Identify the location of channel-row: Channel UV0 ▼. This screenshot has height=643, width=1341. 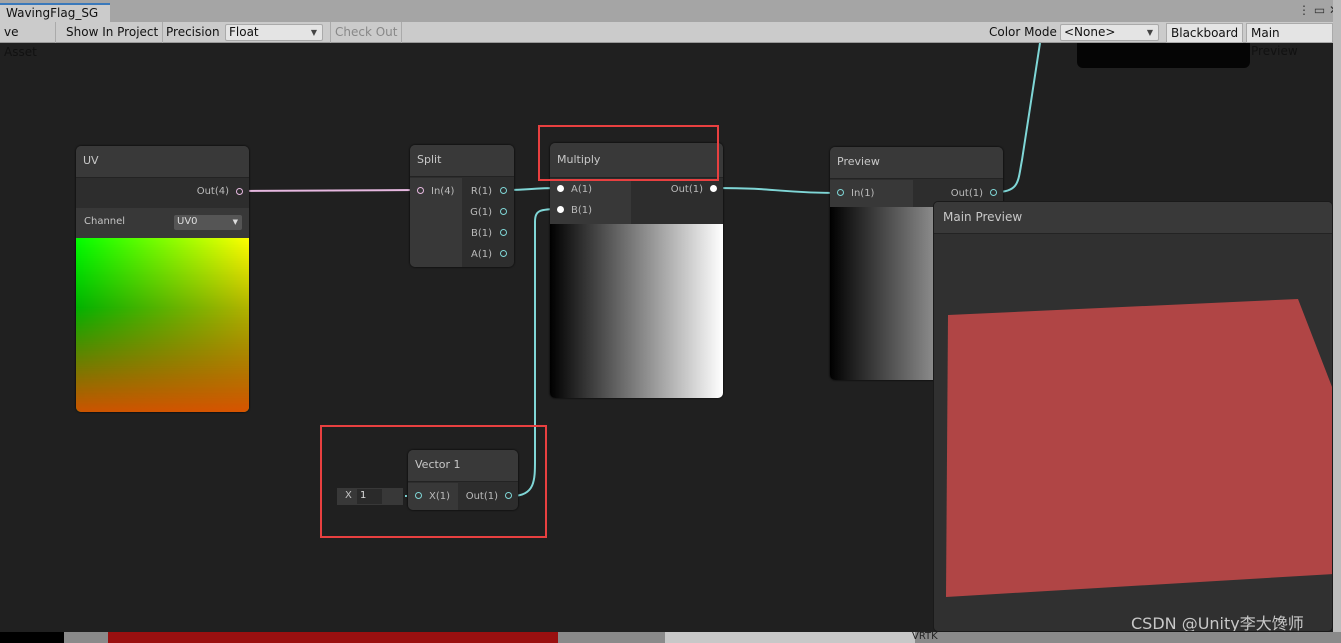
(162, 223).